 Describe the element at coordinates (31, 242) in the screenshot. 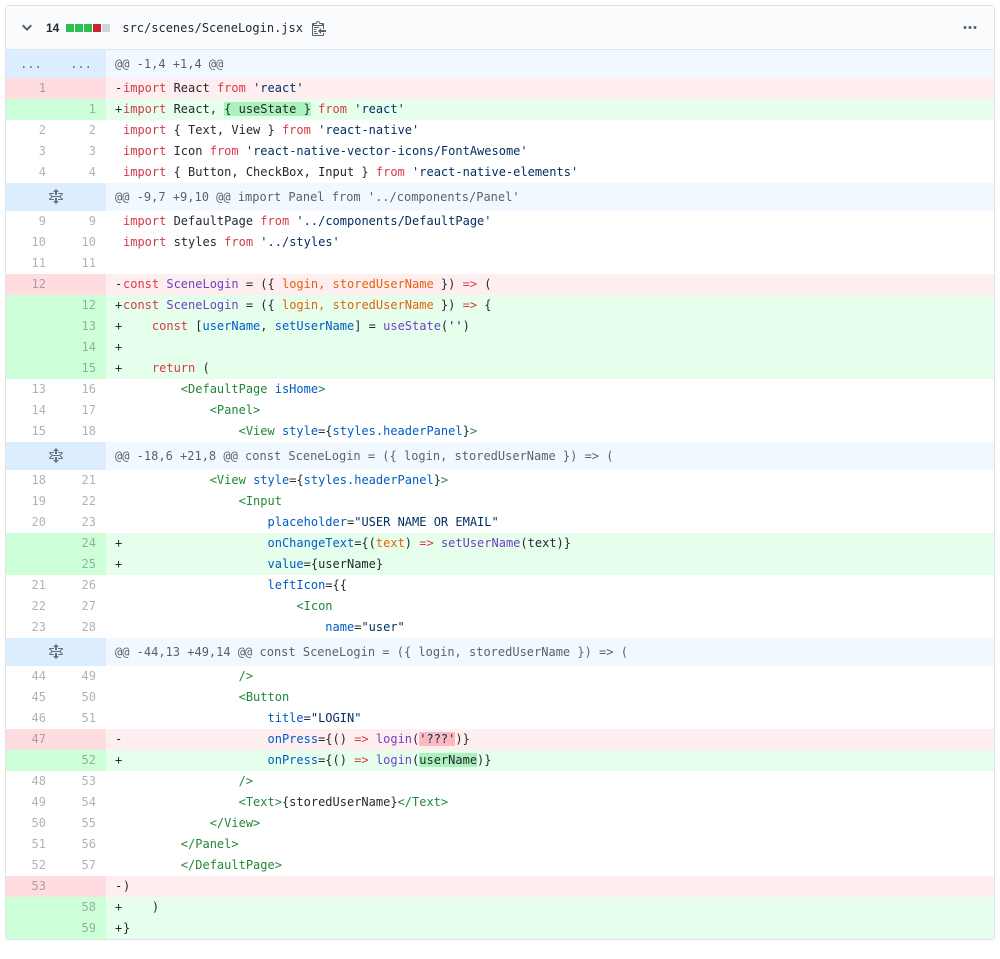

I see `old-line-number: 10` at that location.